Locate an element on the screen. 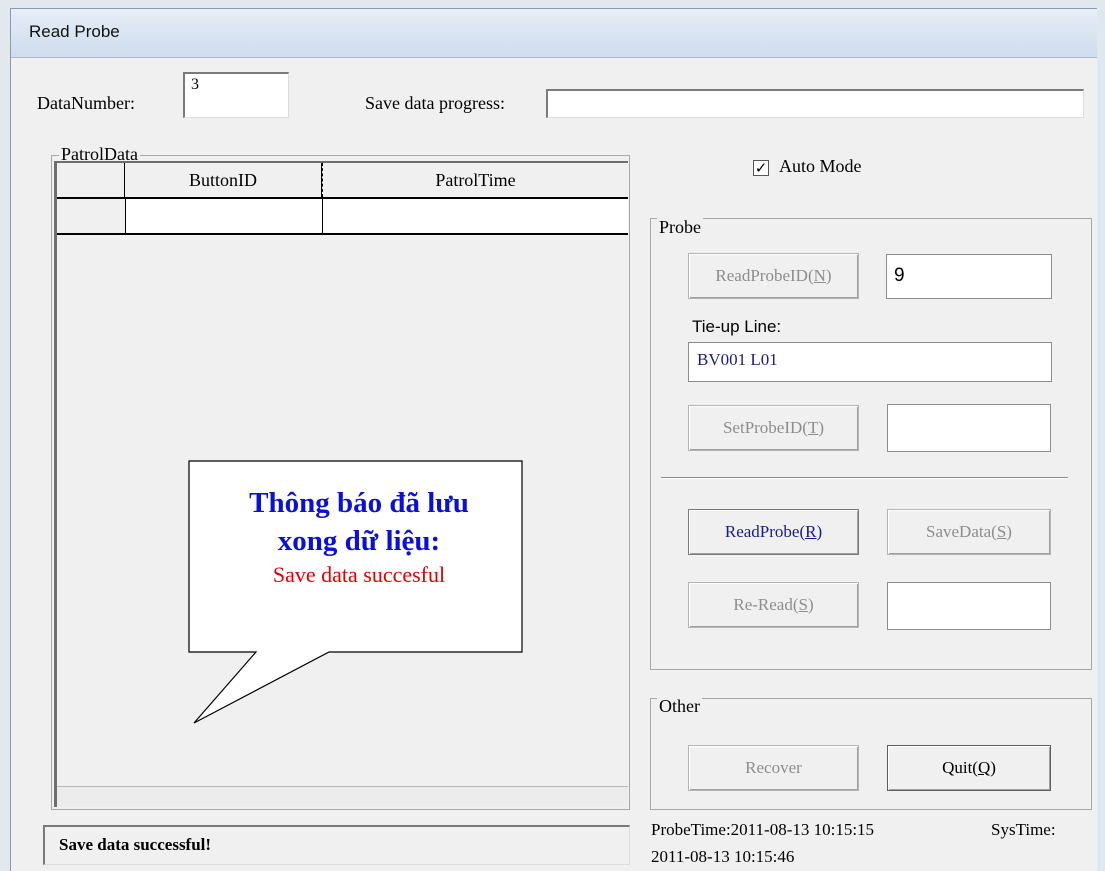  patroltime-cell is located at coordinates (475, 216).